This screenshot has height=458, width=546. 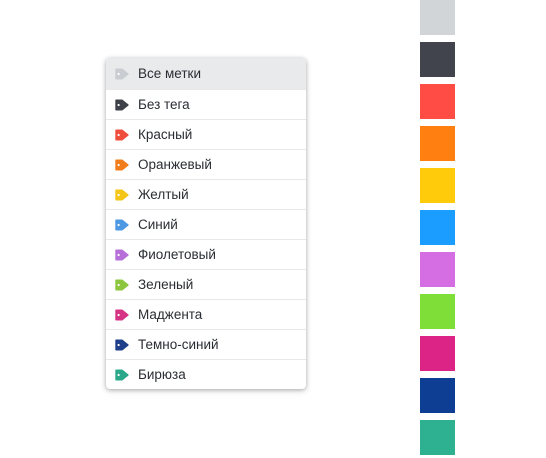 What do you see at coordinates (437, 353) in the screenshot?
I see `color-swatch-magenta` at bounding box center [437, 353].